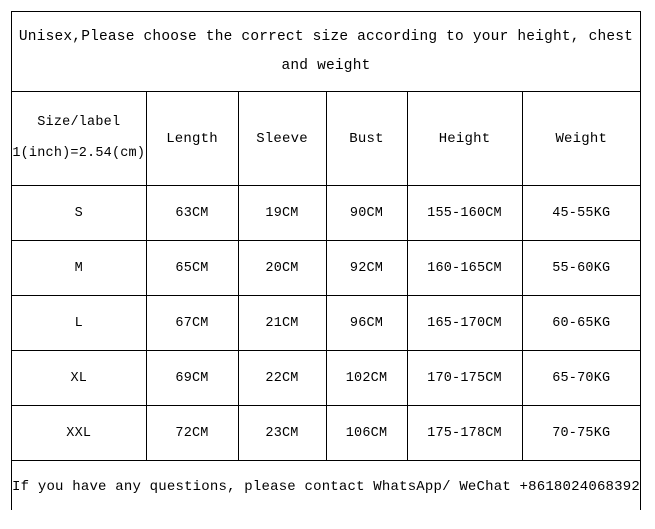 This screenshot has width=655, height=529. I want to click on header-cell-bust: Bust, so click(366, 138).